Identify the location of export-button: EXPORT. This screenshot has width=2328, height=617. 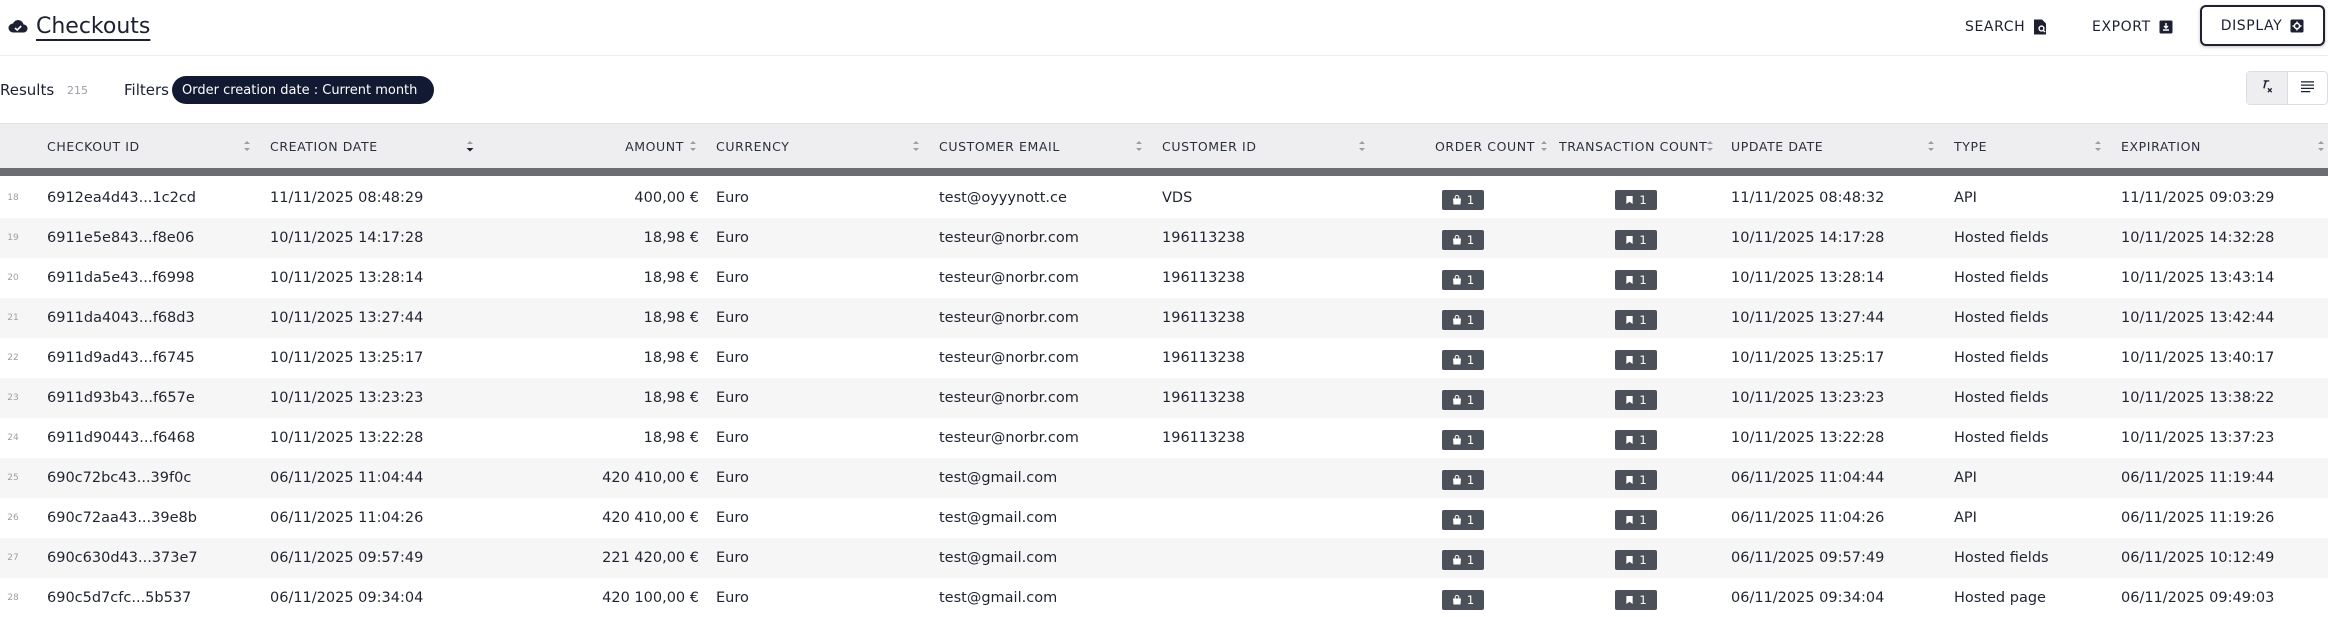
(2132, 27).